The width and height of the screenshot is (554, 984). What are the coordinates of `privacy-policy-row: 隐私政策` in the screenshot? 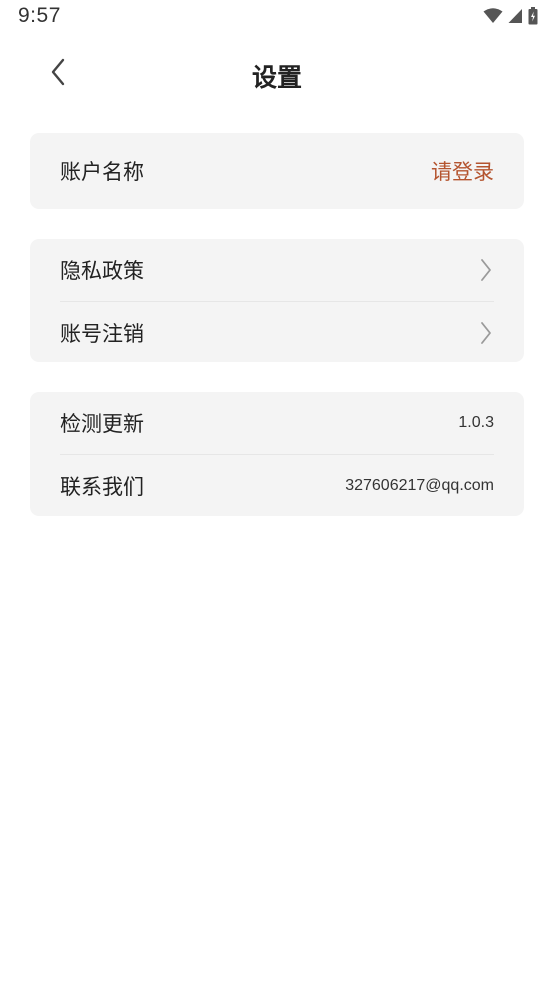 It's located at (277, 270).